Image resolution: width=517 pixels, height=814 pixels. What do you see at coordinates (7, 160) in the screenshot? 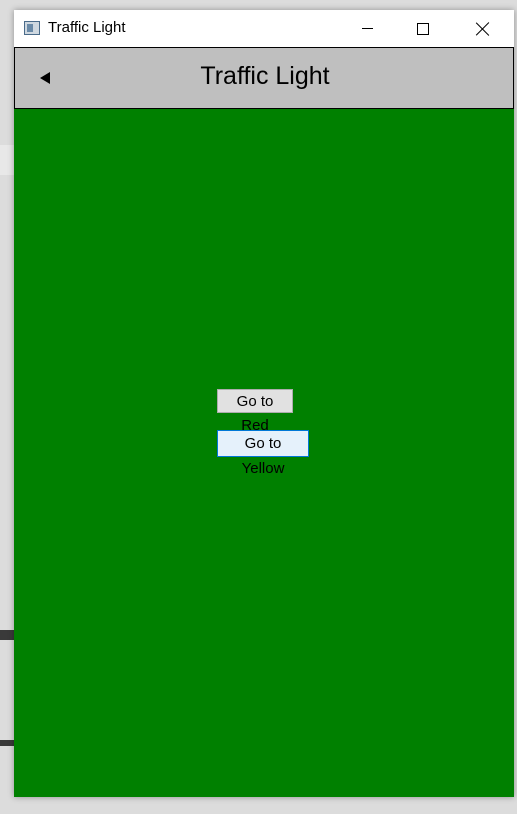
I see `background-desktop` at bounding box center [7, 160].